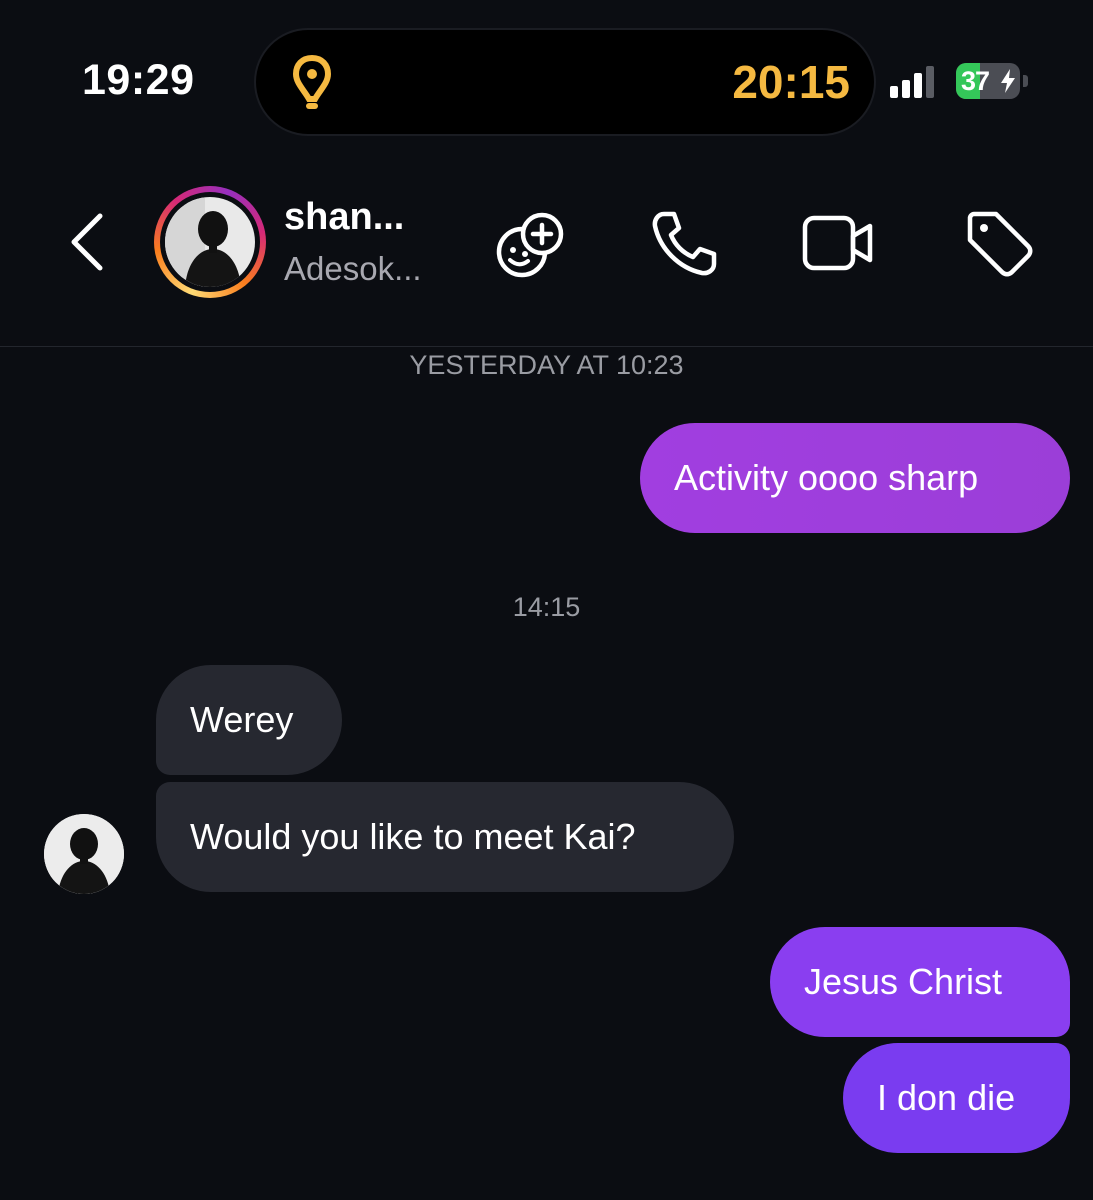 This screenshot has width=1093, height=1200. What do you see at coordinates (1000, 244) in the screenshot?
I see `tag-icon` at bounding box center [1000, 244].